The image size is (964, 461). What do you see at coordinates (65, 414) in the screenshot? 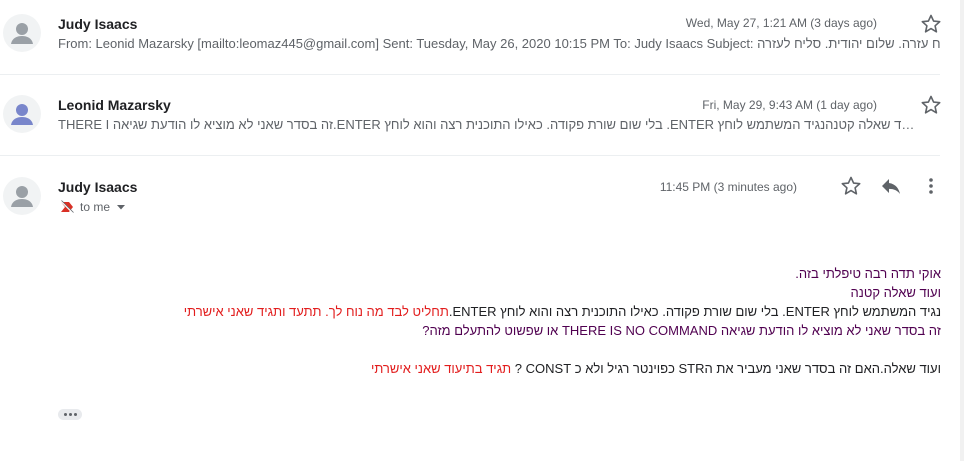
I see `ellipsis-icon` at bounding box center [65, 414].